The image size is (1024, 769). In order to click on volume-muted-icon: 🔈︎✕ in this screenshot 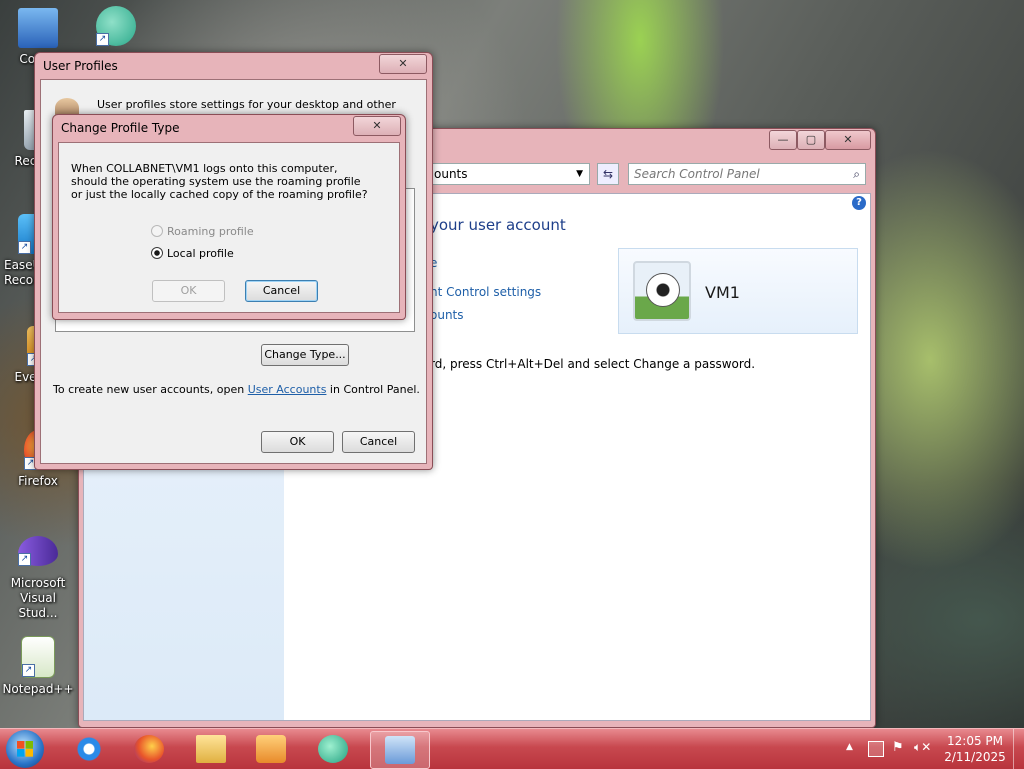, I will do `click(922, 747)`.